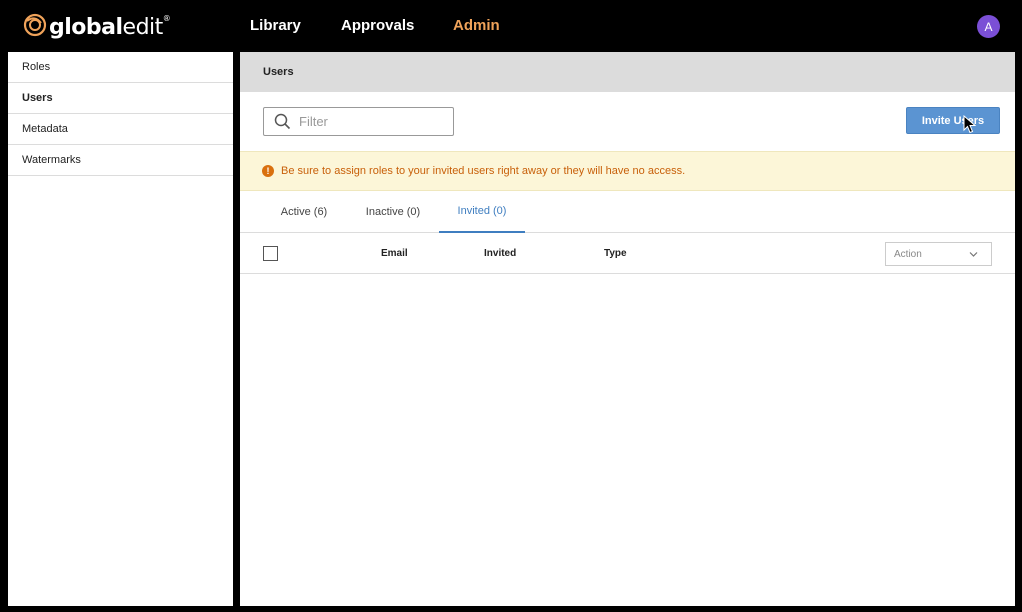 The height and width of the screenshot is (612, 1022). Describe the element at coordinates (953, 120) in the screenshot. I see `invite-users-button: Invite Users` at that location.